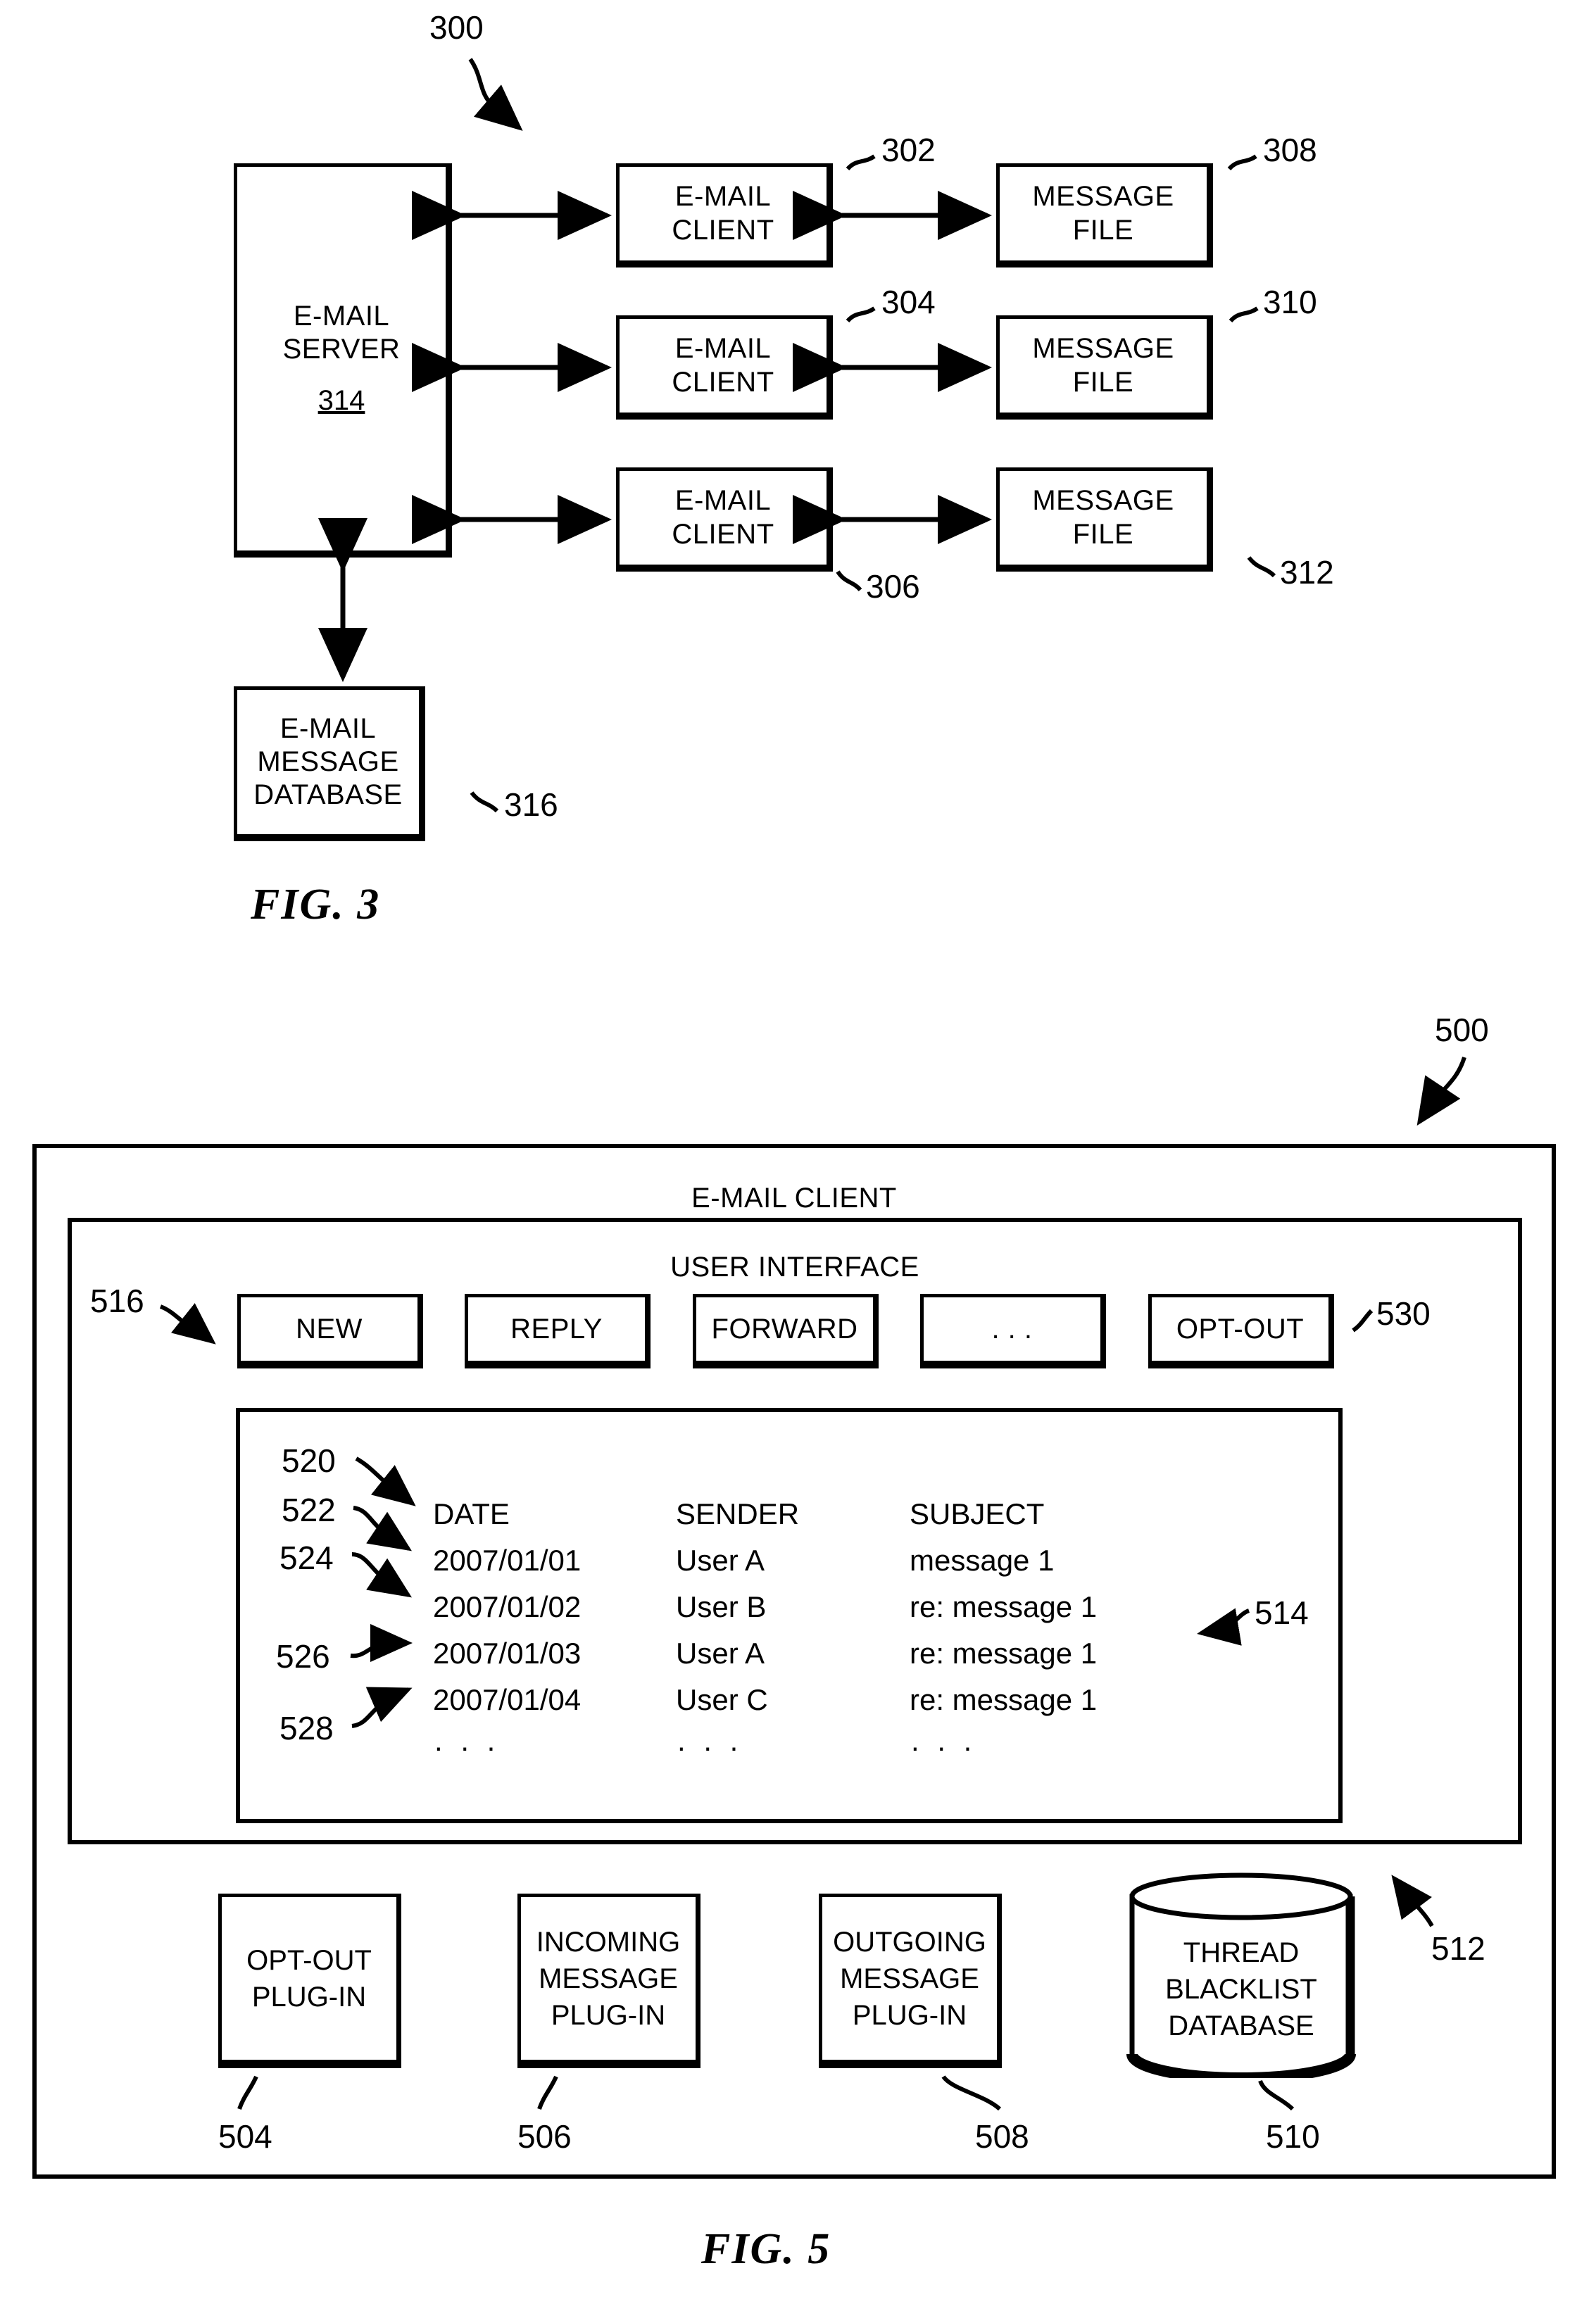  Describe the element at coordinates (1290, 302) in the screenshot. I see `reference-numeral-310: 310` at that location.